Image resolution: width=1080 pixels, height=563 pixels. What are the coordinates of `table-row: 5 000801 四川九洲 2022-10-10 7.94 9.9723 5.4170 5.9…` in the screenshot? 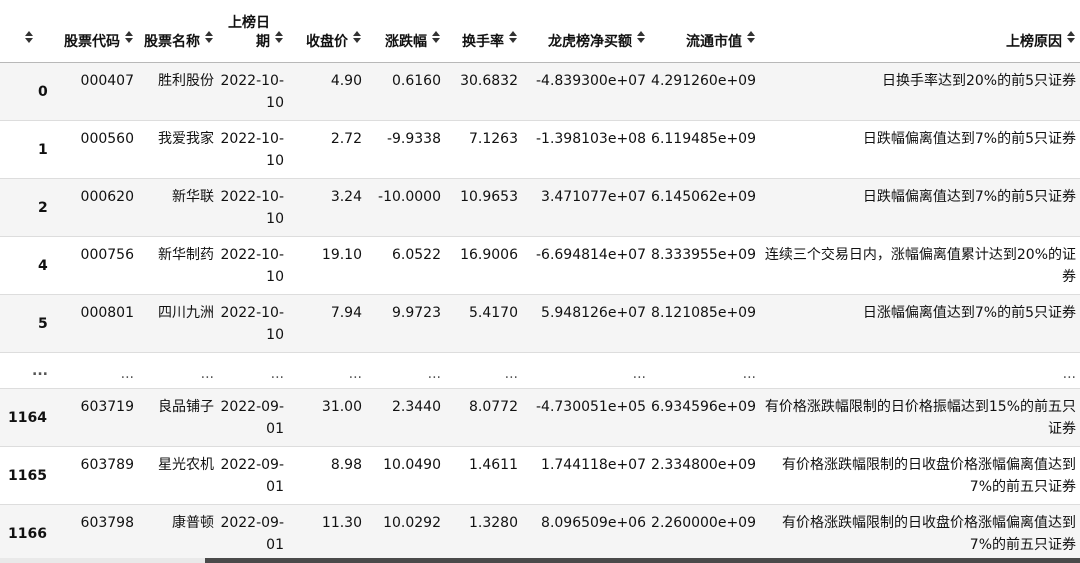 It's located at (540, 323).